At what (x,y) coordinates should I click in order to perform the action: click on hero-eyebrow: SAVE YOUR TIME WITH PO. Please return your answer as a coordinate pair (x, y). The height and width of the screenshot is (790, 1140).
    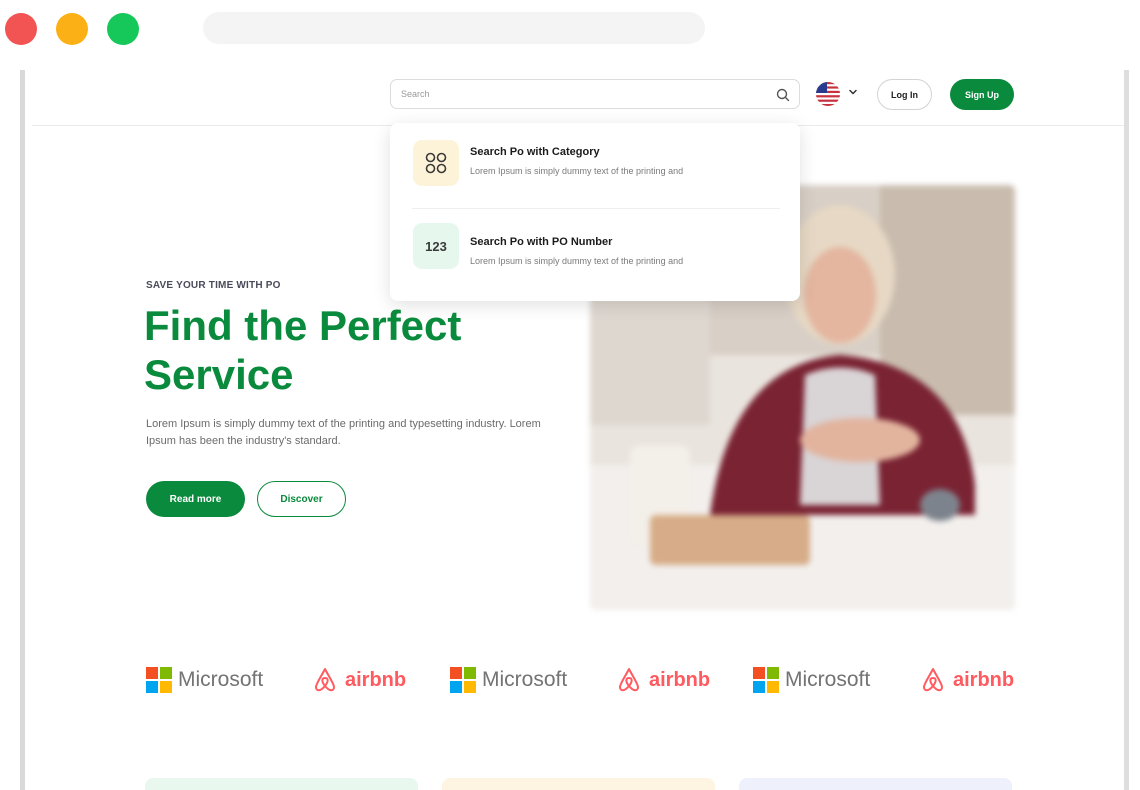
    Looking at the image, I should click on (213, 285).